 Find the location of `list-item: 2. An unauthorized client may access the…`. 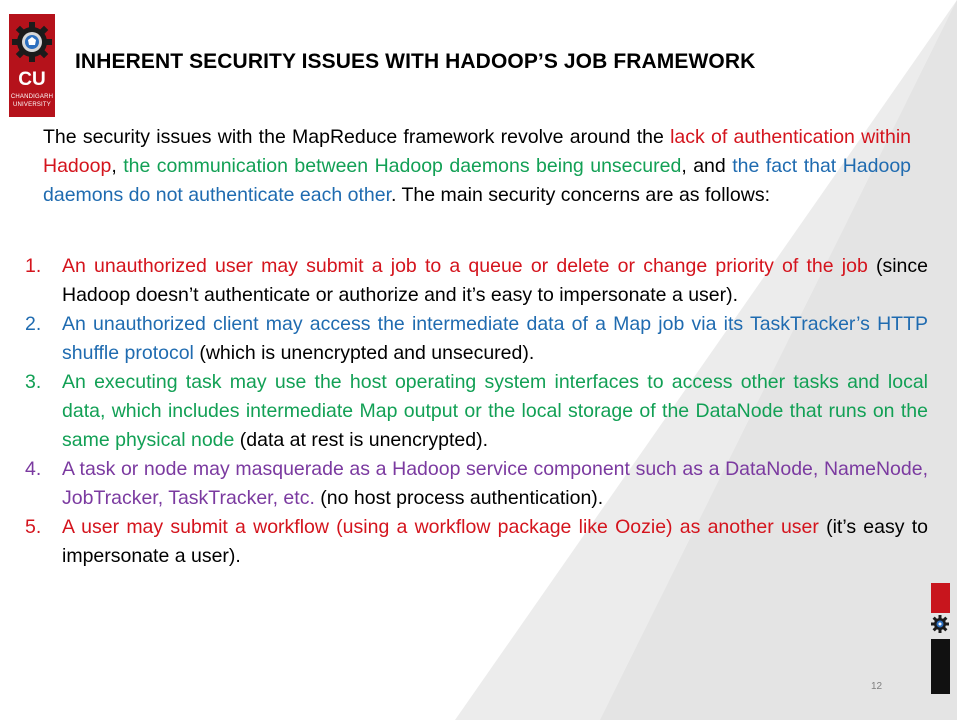

list-item: 2. An unauthorized client may access the… is located at coordinates (475, 339).